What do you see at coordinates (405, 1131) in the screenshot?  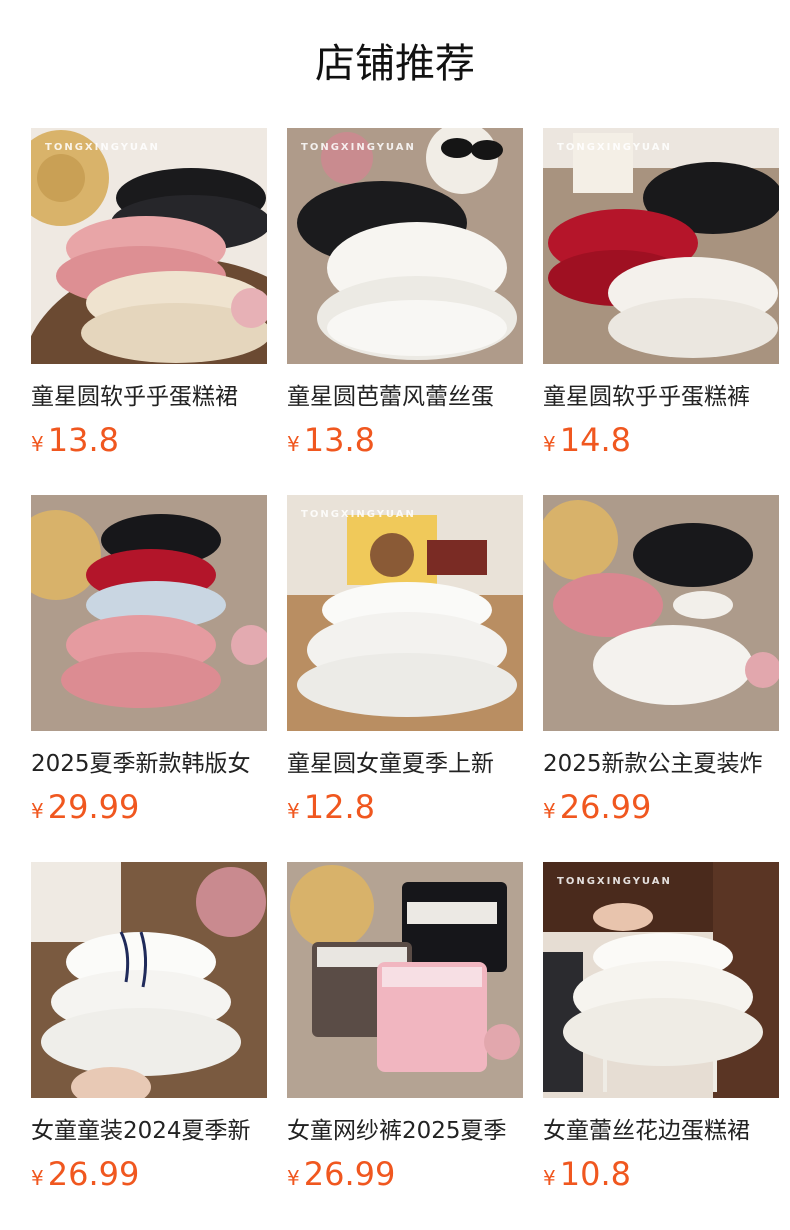 I see `product-name: 女童网纱裤2025夏季` at bounding box center [405, 1131].